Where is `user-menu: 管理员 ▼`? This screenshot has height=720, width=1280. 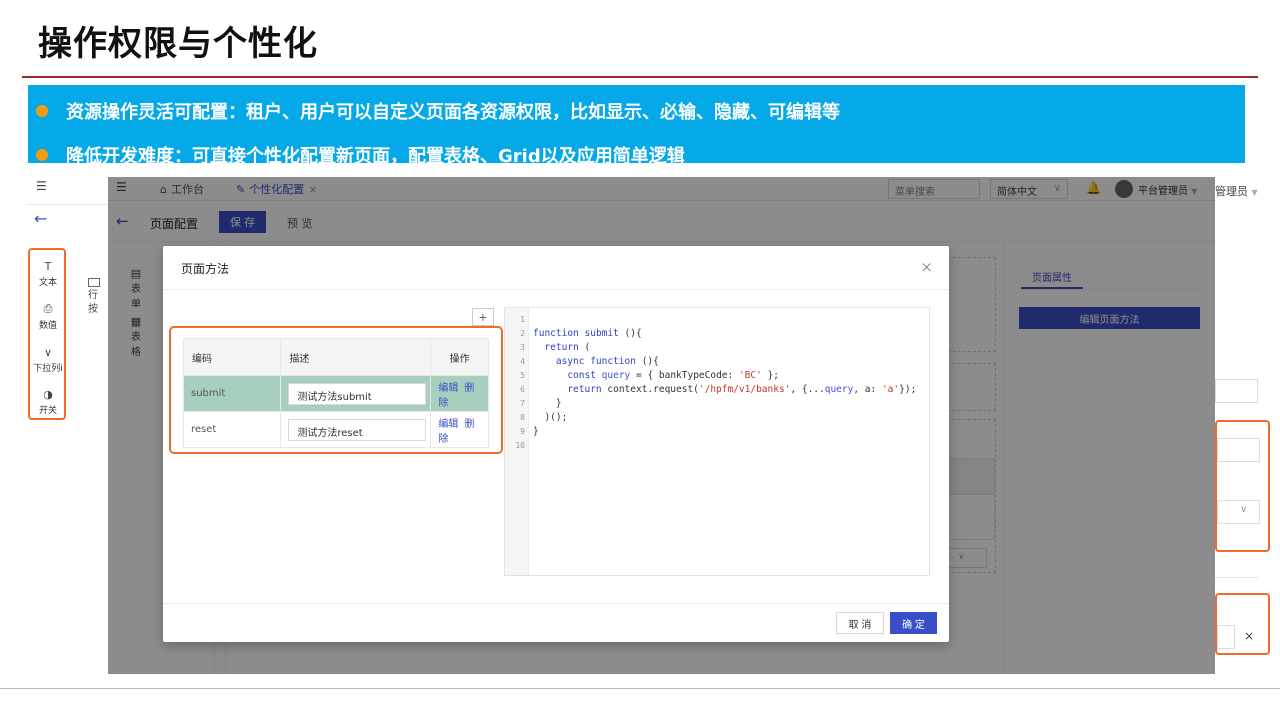 user-menu: 管理员 ▼ is located at coordinates (1236, 191).